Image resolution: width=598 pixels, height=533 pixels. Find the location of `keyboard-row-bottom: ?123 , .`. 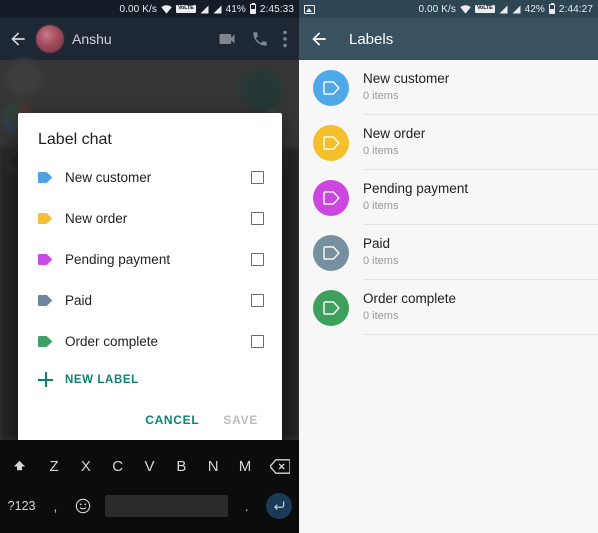

keyboard-row-bottom: ?123 , . is located at coordinates (149, 506).